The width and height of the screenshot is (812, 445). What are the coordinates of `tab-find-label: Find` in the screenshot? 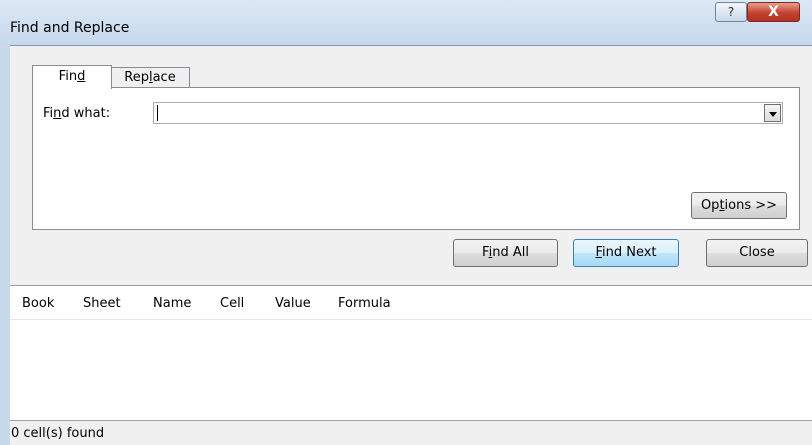 It's located at (72, 76).